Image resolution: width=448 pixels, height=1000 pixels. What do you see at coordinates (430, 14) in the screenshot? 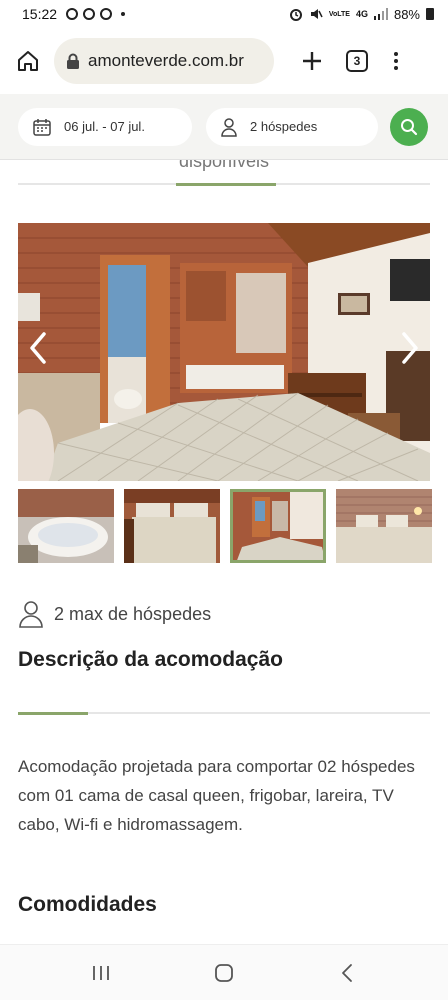
I see `battery-icon` at bounding box center [430, 14].